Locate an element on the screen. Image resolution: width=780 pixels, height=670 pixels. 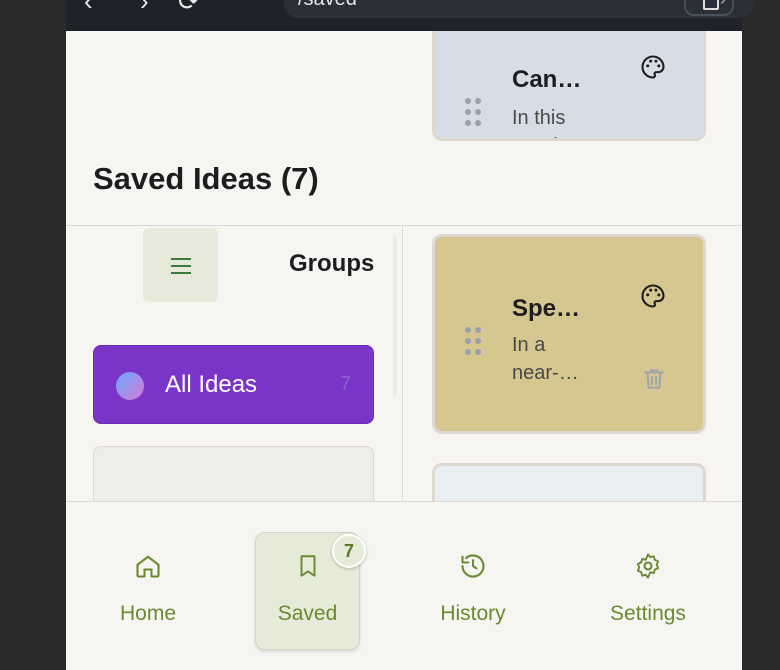
trash-icon is located at coordinates (654, 379).